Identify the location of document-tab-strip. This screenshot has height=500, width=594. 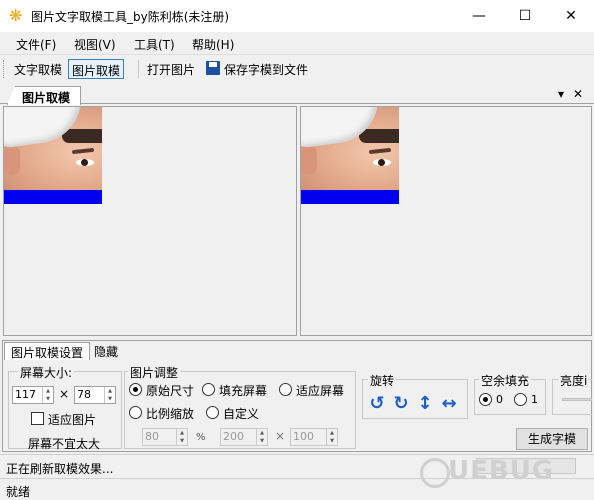
(297, 94).